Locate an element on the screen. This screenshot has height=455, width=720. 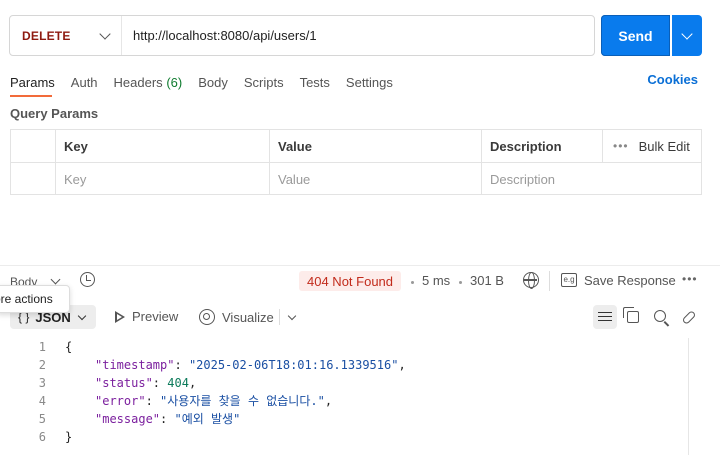
line-number: 5 is located at coordinates (42, 419).